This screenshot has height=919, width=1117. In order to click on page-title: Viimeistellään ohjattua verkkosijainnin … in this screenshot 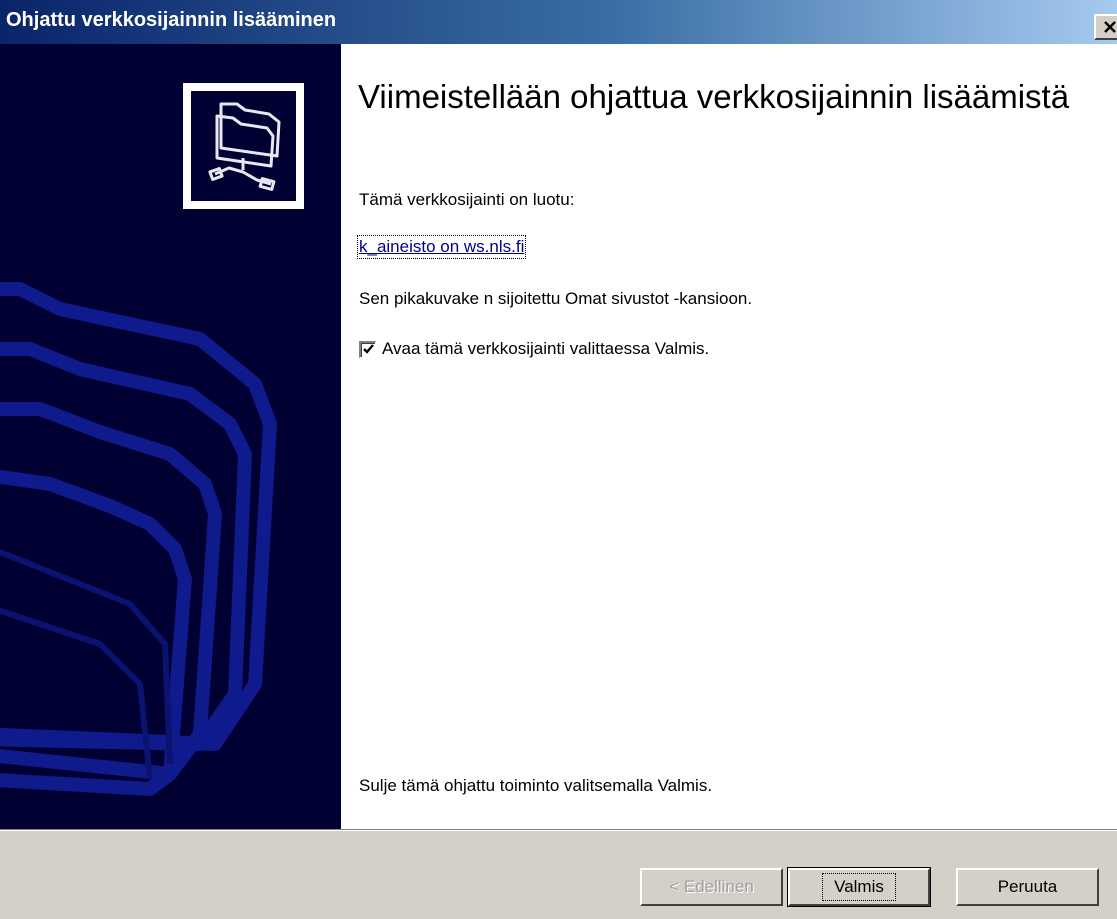, I will do `click(714, 96)`.